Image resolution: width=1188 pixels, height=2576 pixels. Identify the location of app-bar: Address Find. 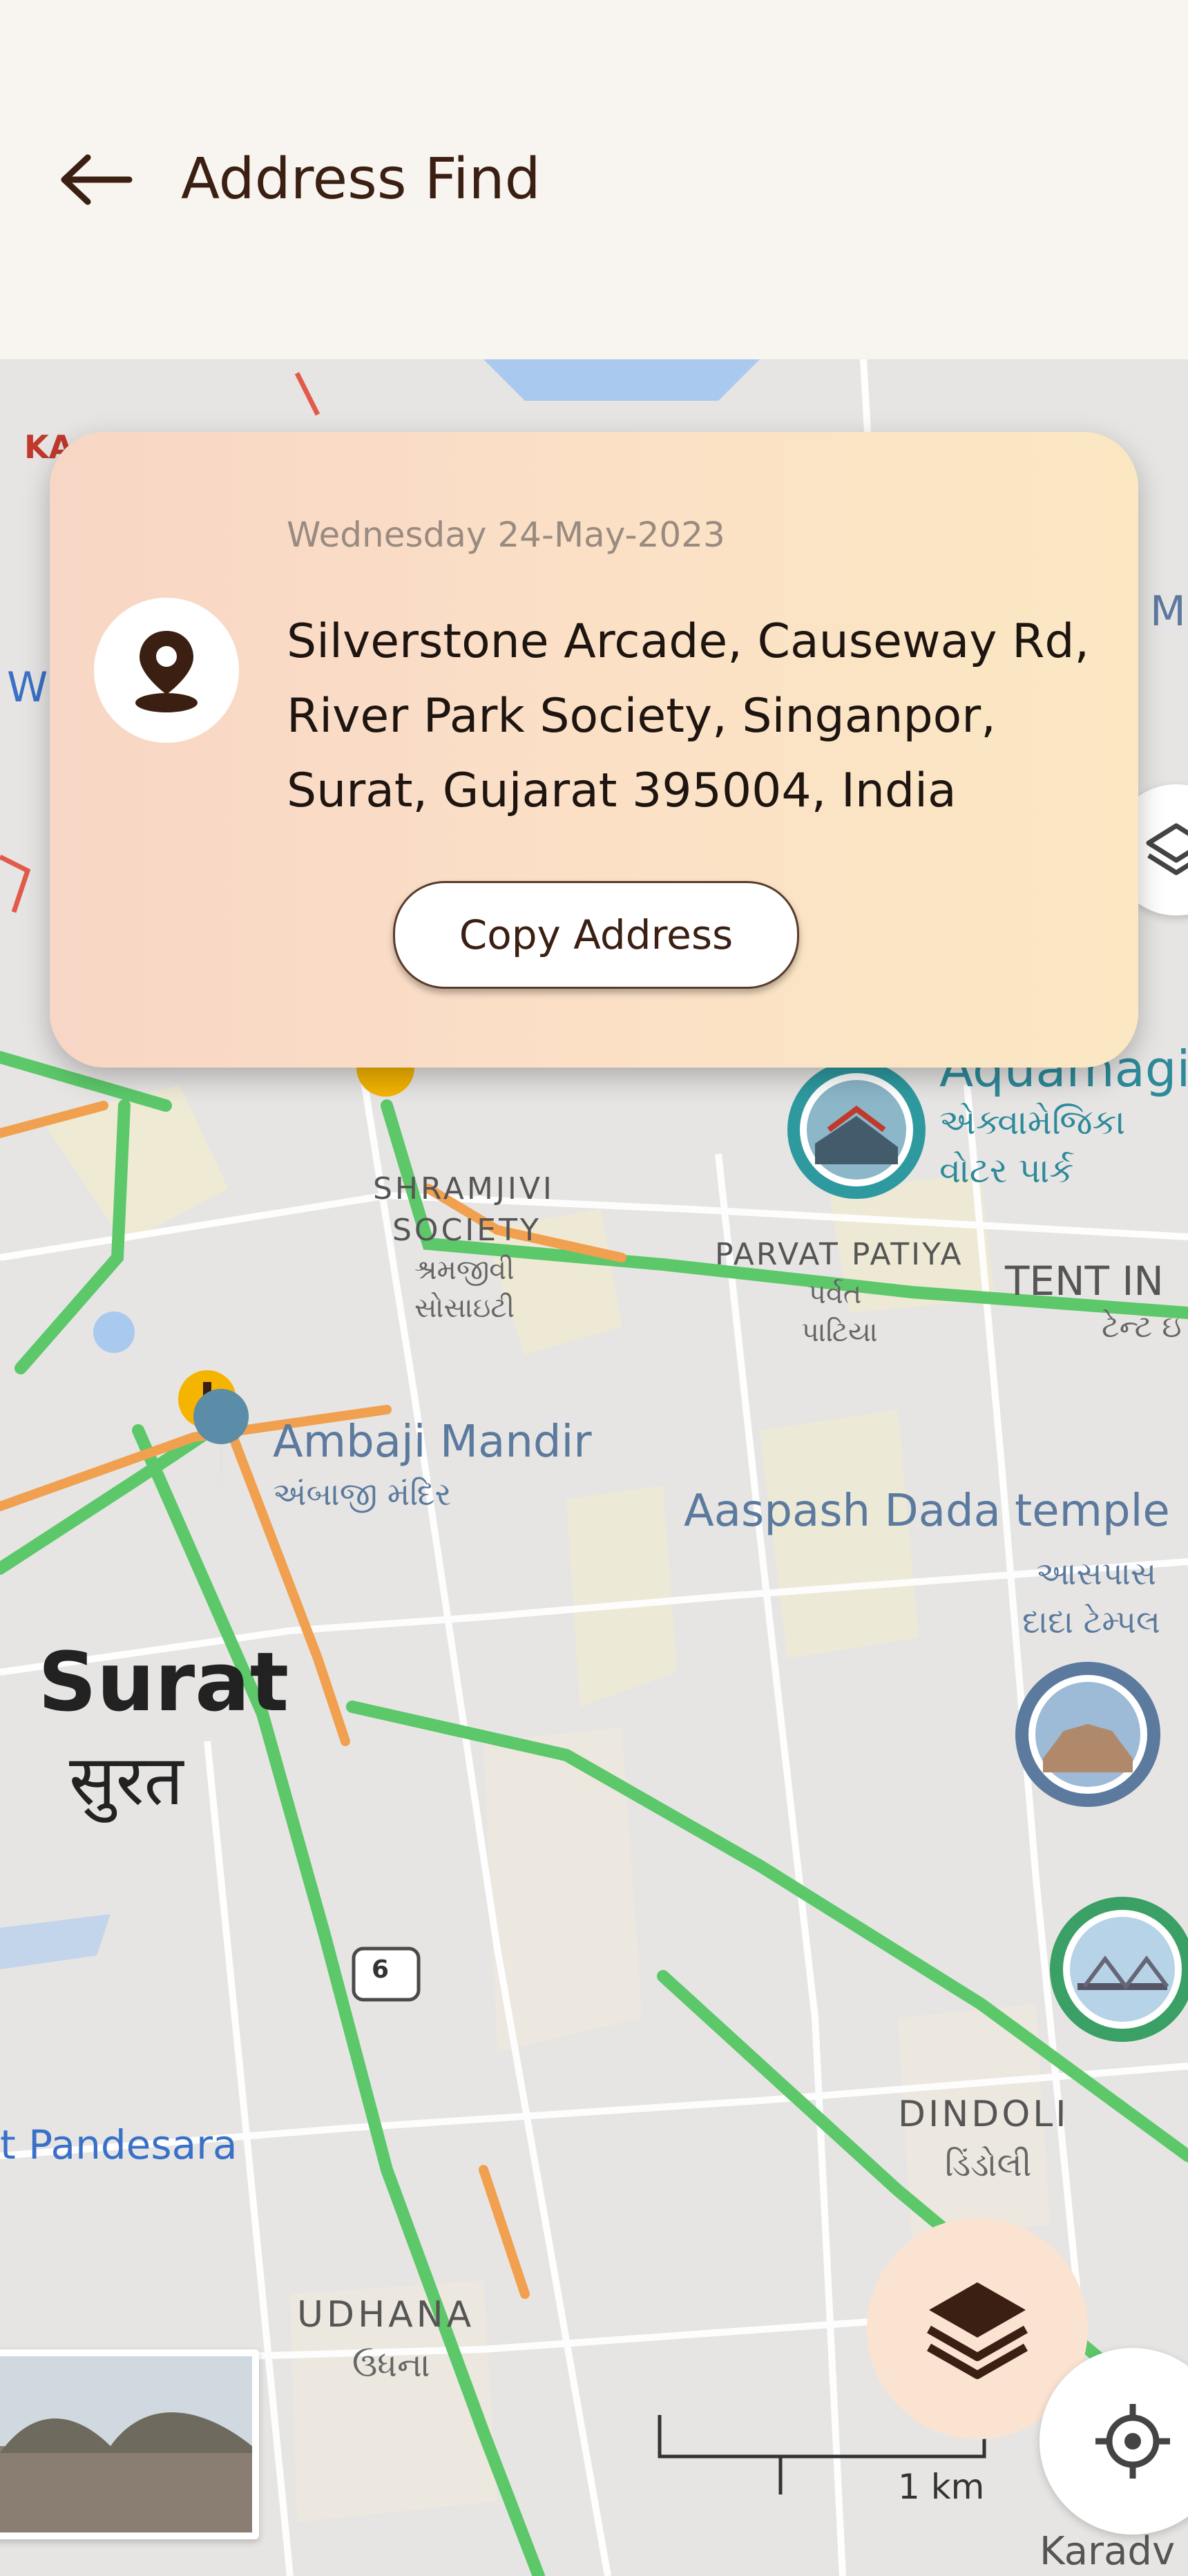
(594, 179).